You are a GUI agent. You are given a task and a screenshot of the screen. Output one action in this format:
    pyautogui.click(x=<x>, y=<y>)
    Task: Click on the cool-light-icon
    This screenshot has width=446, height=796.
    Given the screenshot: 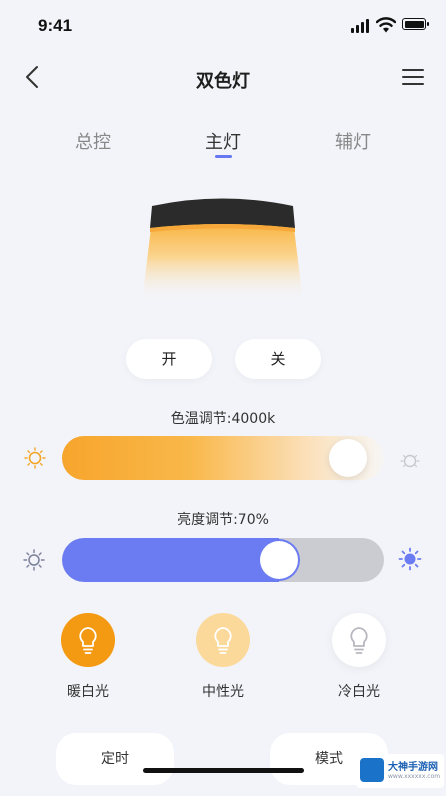 What is the action you would take?
    pyautogui.click(x=410, y=461)
    